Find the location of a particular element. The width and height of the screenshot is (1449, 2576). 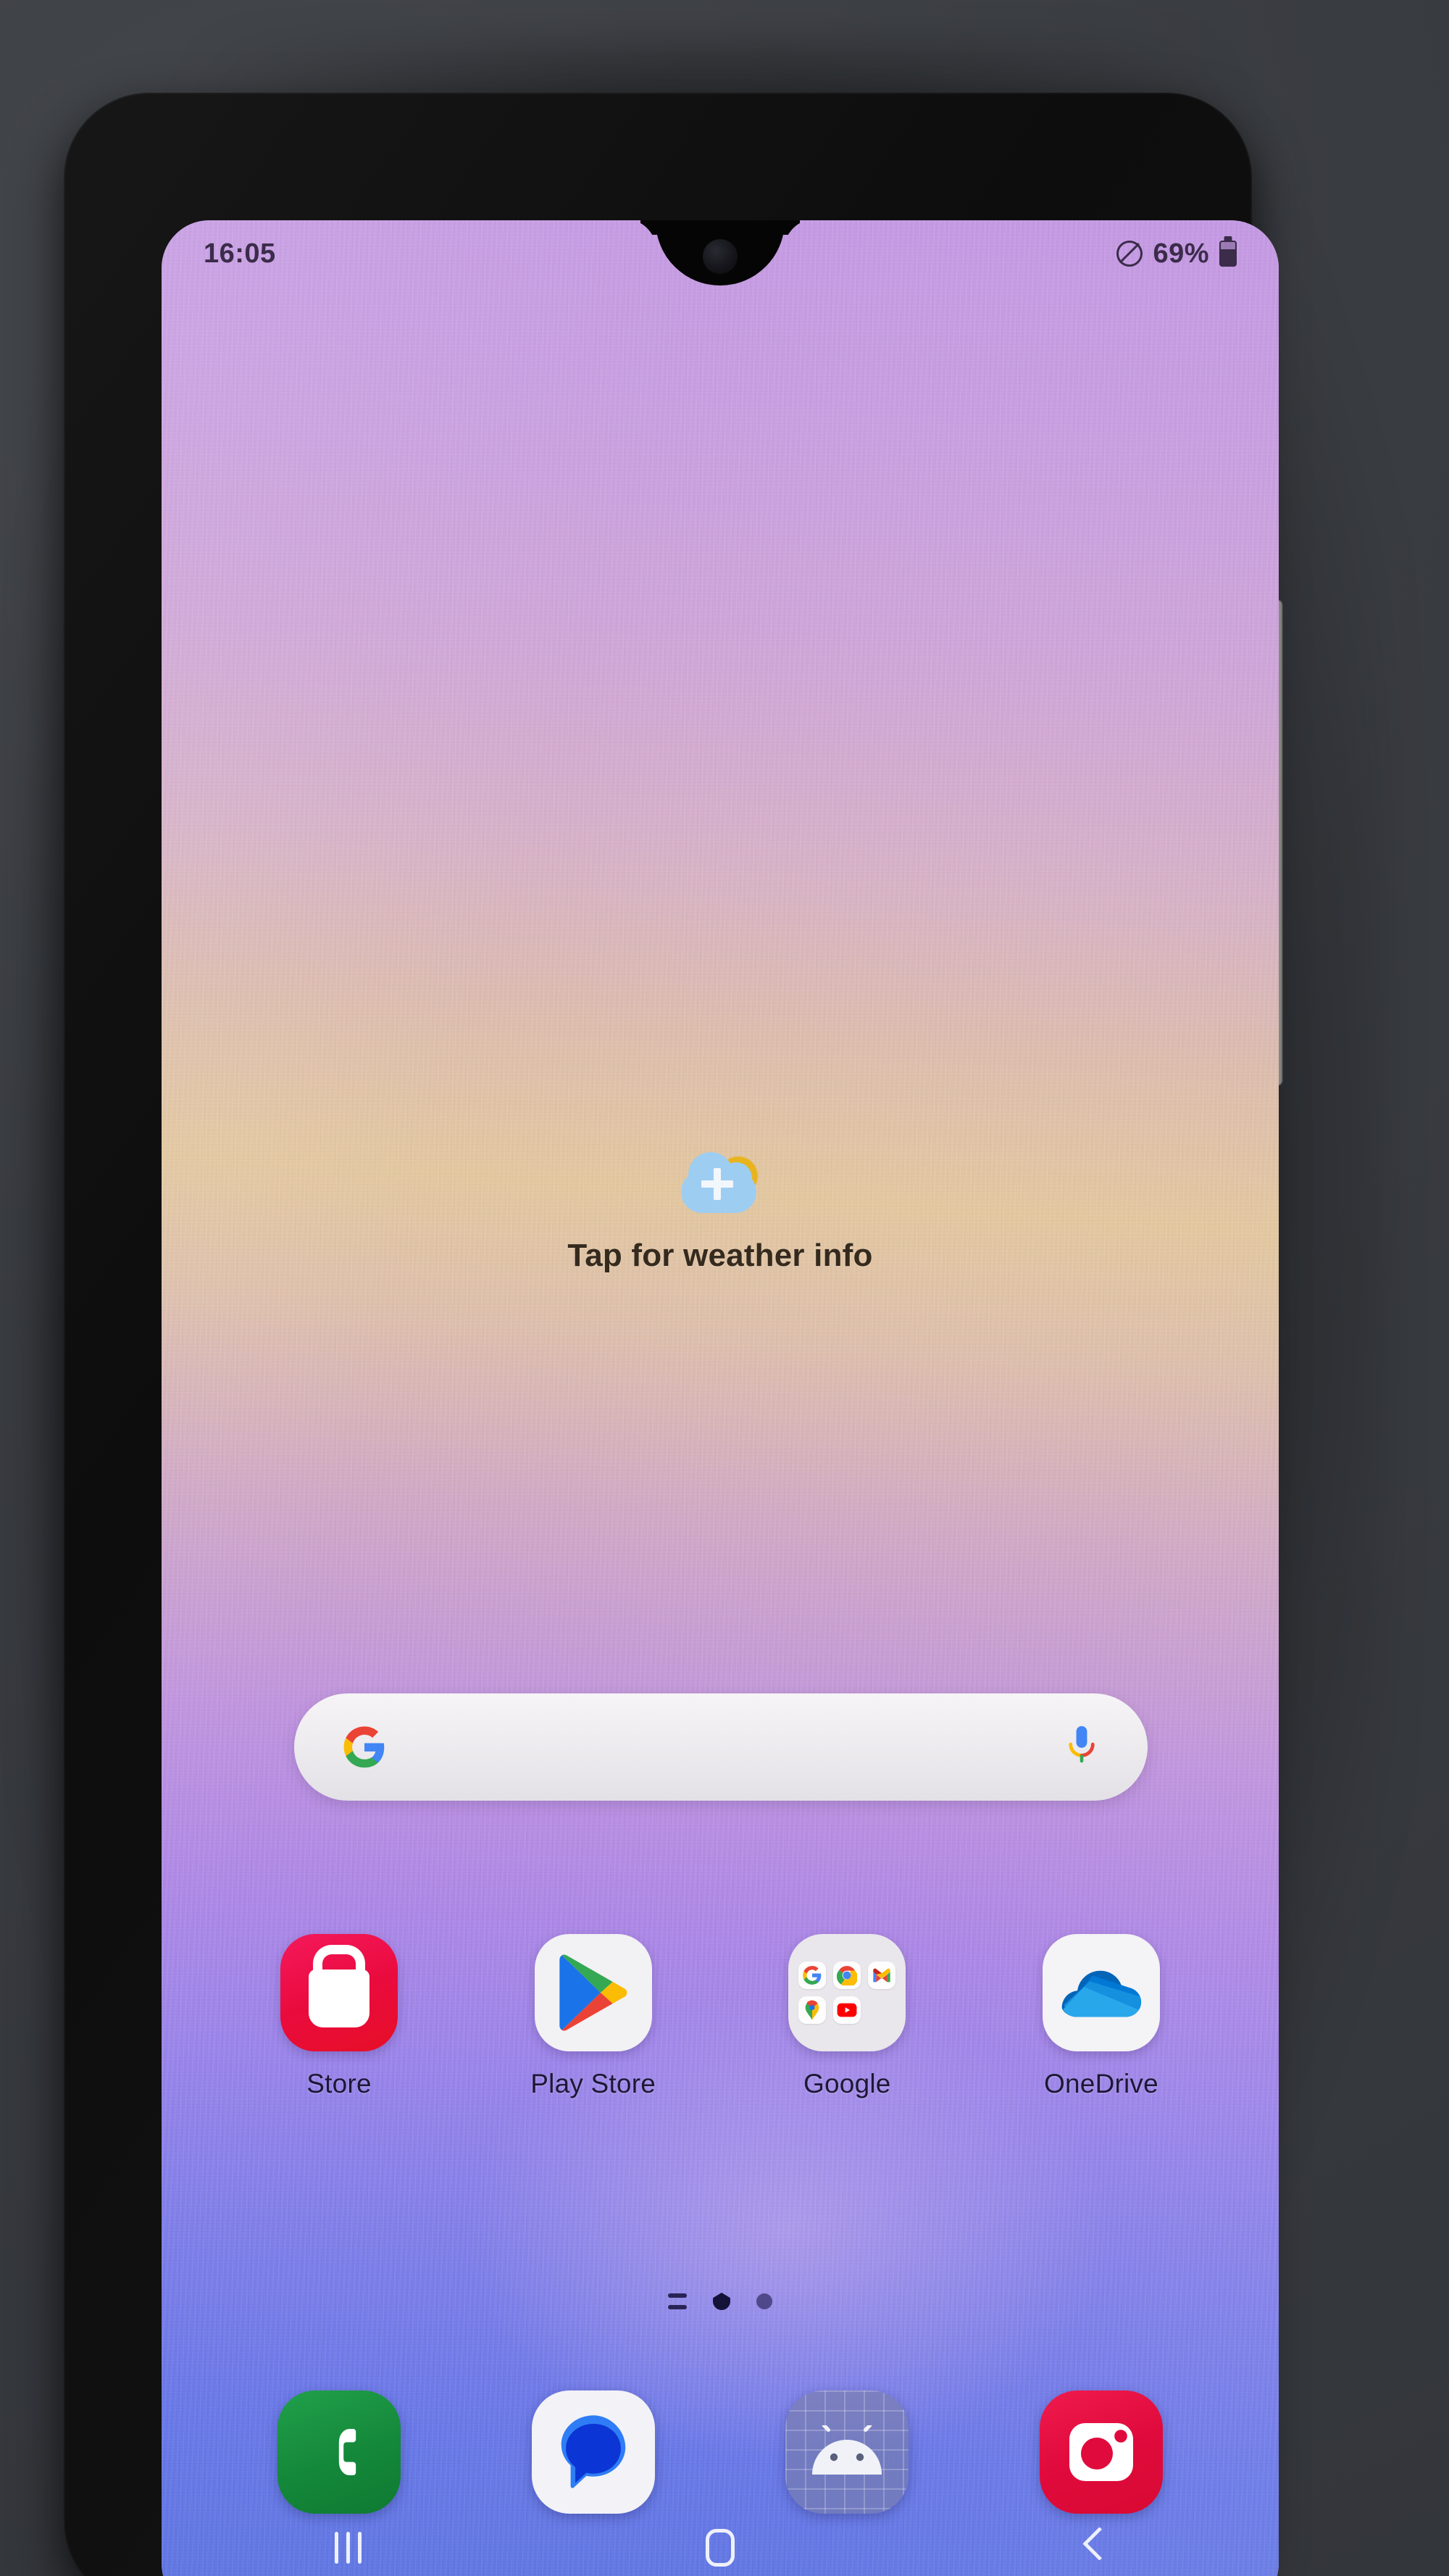

messages-icon is located at coordinates (593, 2452).